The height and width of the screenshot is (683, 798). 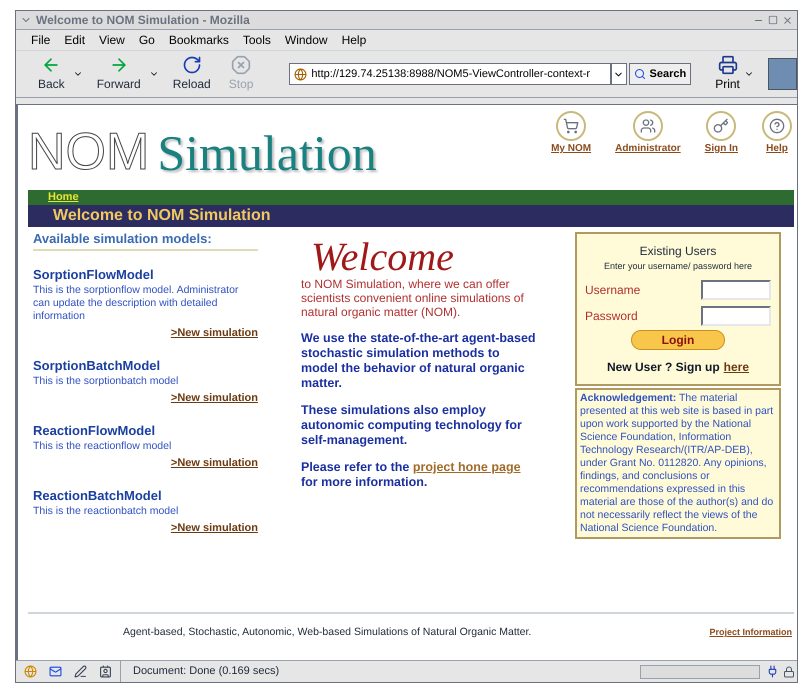 What do you see at coordinates (306, 40) in the screenshot?
I see `menu-item: Window` at bounding box center [306, 40].